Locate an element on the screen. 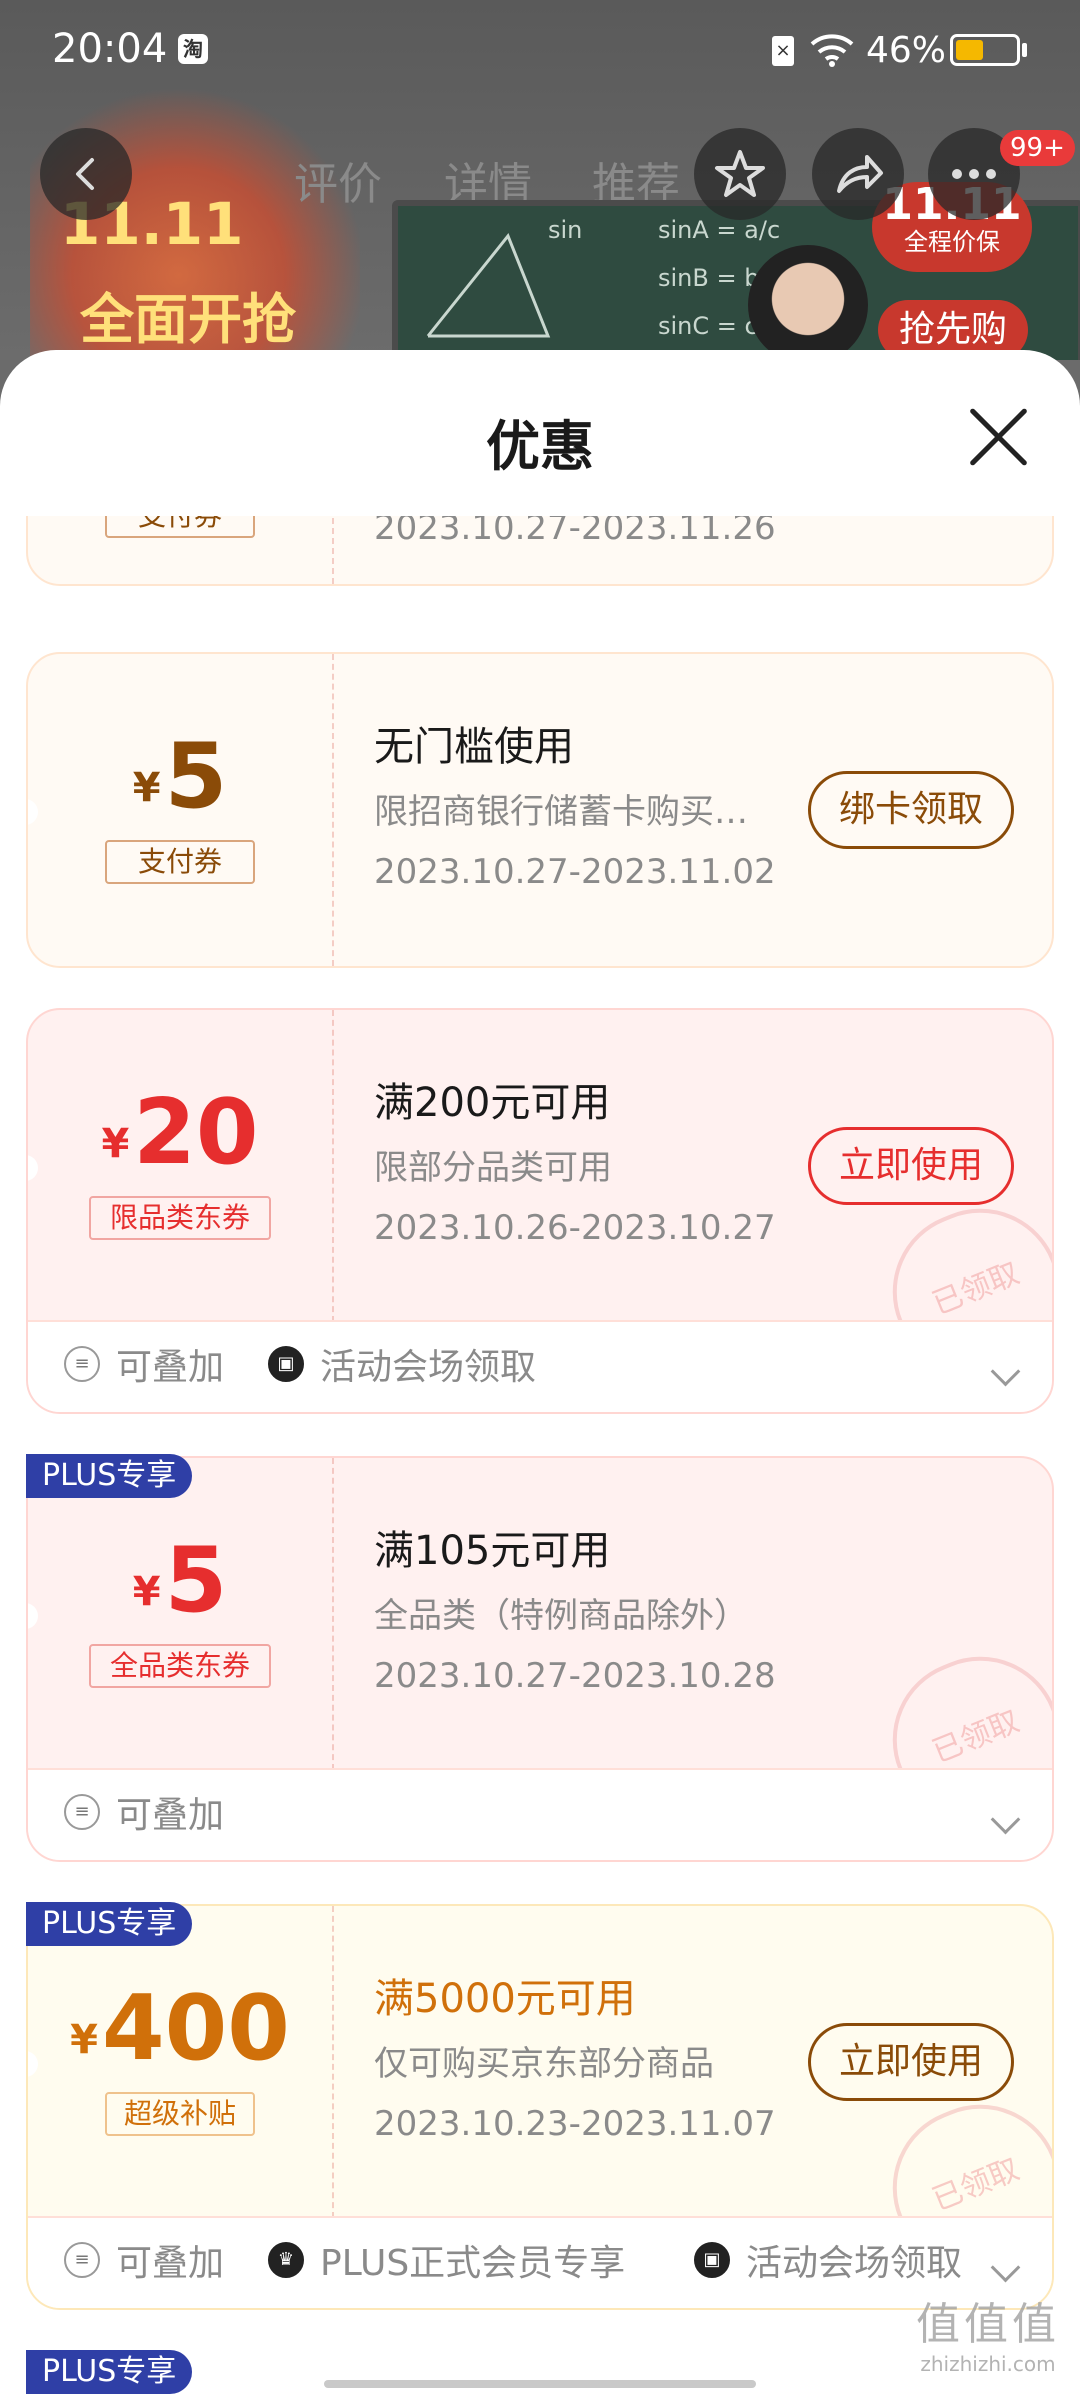 The height and width of the screenshot is (2400, 1080). battery-icon is located at coordinates (985, 50).